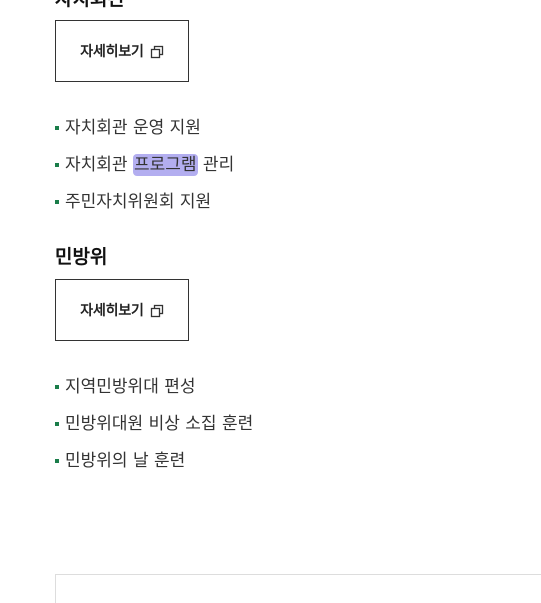 This screenshot has height=603, width=541. What do you see at coordinates (81, 257) in the screenshot?
I see `section-title-civil-defense: 민방위` at bounding box center [81, 257].